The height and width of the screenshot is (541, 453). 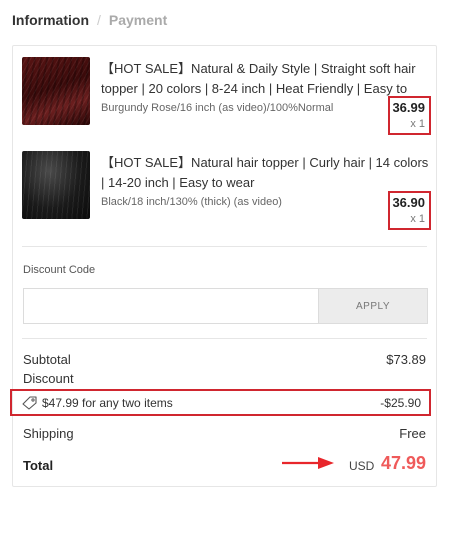 I want to click on item-price: 36.90, so click(x=408, y=202).